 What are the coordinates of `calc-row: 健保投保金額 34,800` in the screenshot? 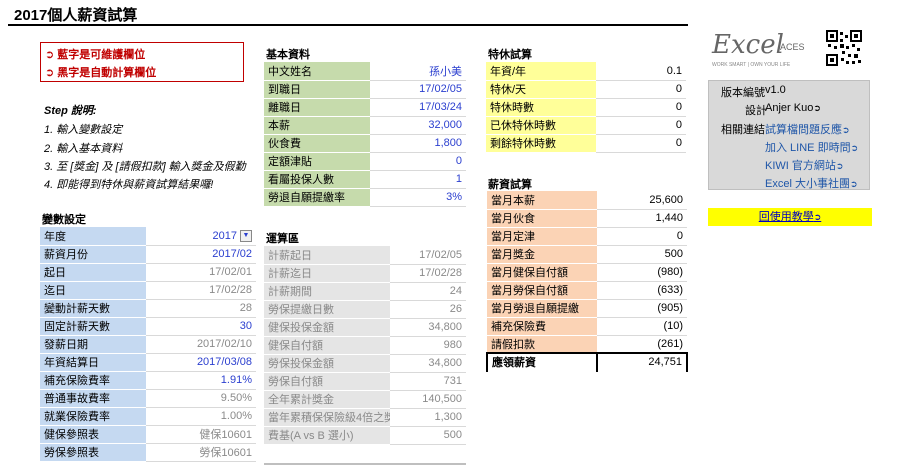 It's located at (365, 327).